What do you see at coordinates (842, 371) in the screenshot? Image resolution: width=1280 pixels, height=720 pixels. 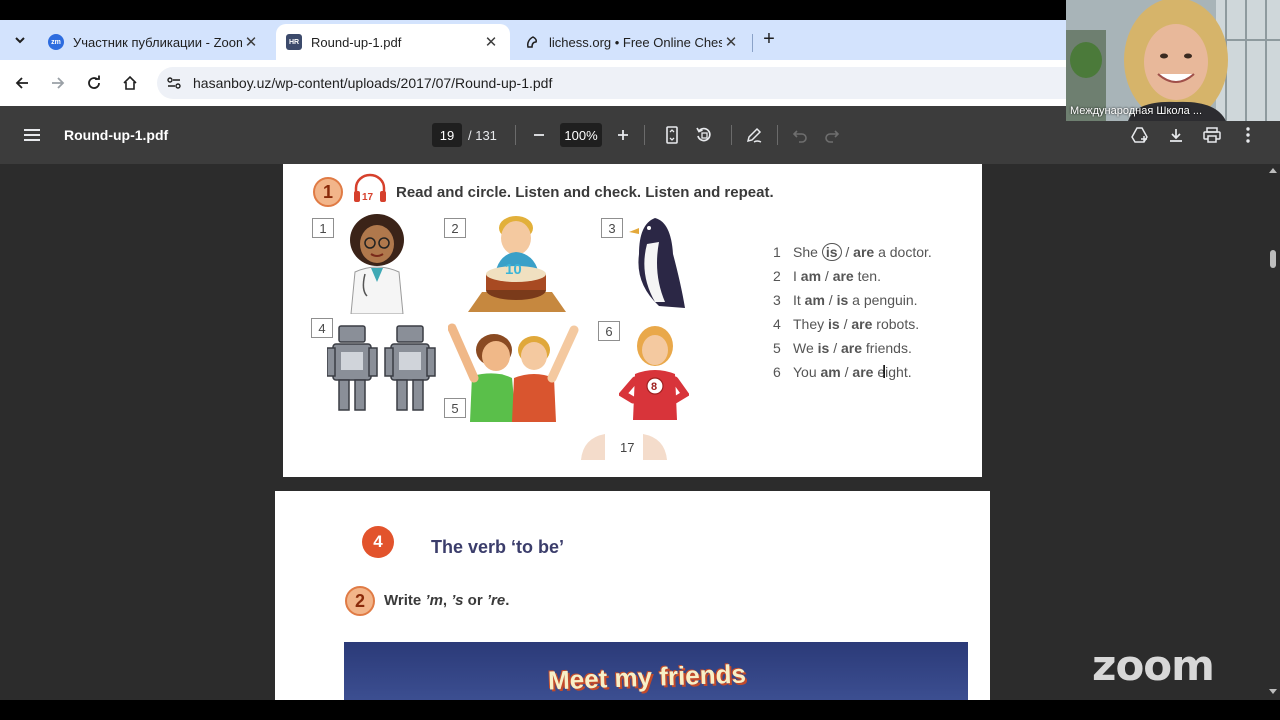 I see `sentence-row: 6 You am / are eight. I` at bounding box center [842, 371].